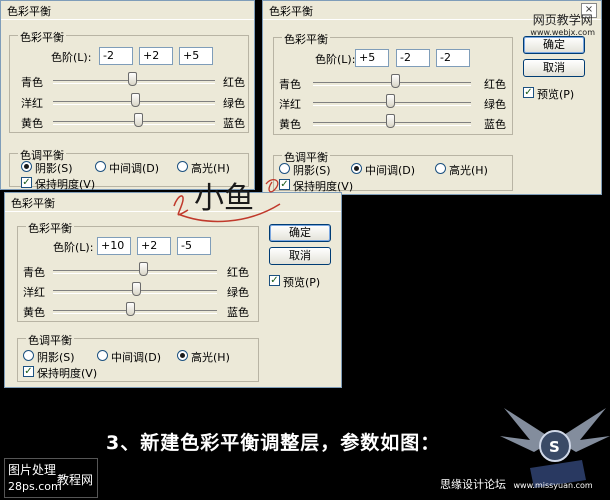  Describe the element at coordinates (28, 355) in the screenshot. I see `dialog-3-radio-shadows` at that location.